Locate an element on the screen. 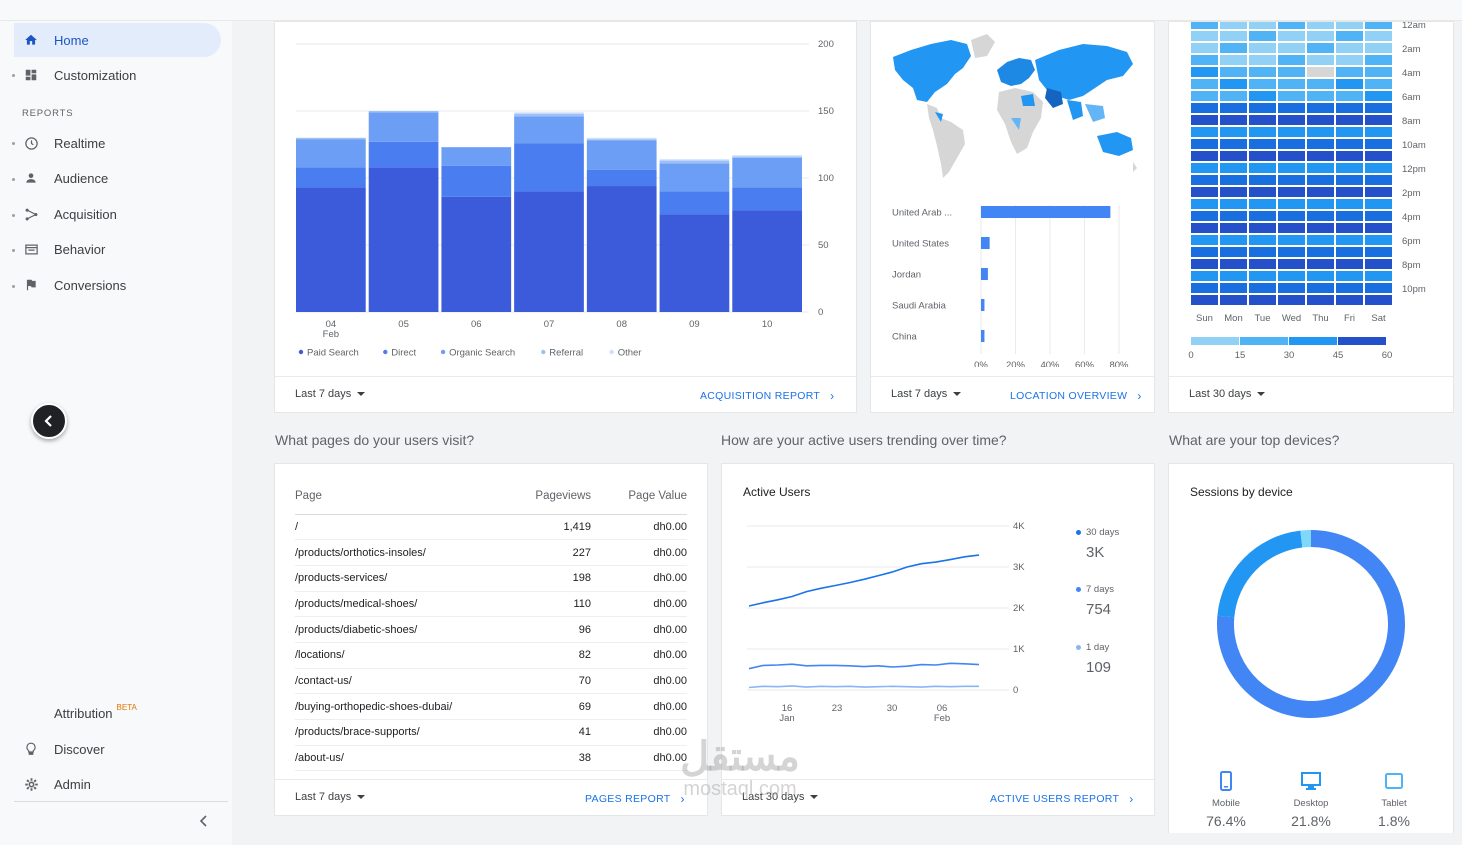 Image resolution: width=1462 pixels, height=845 pixels. x-tick-label: 0% is located at coordinates (981, 363).